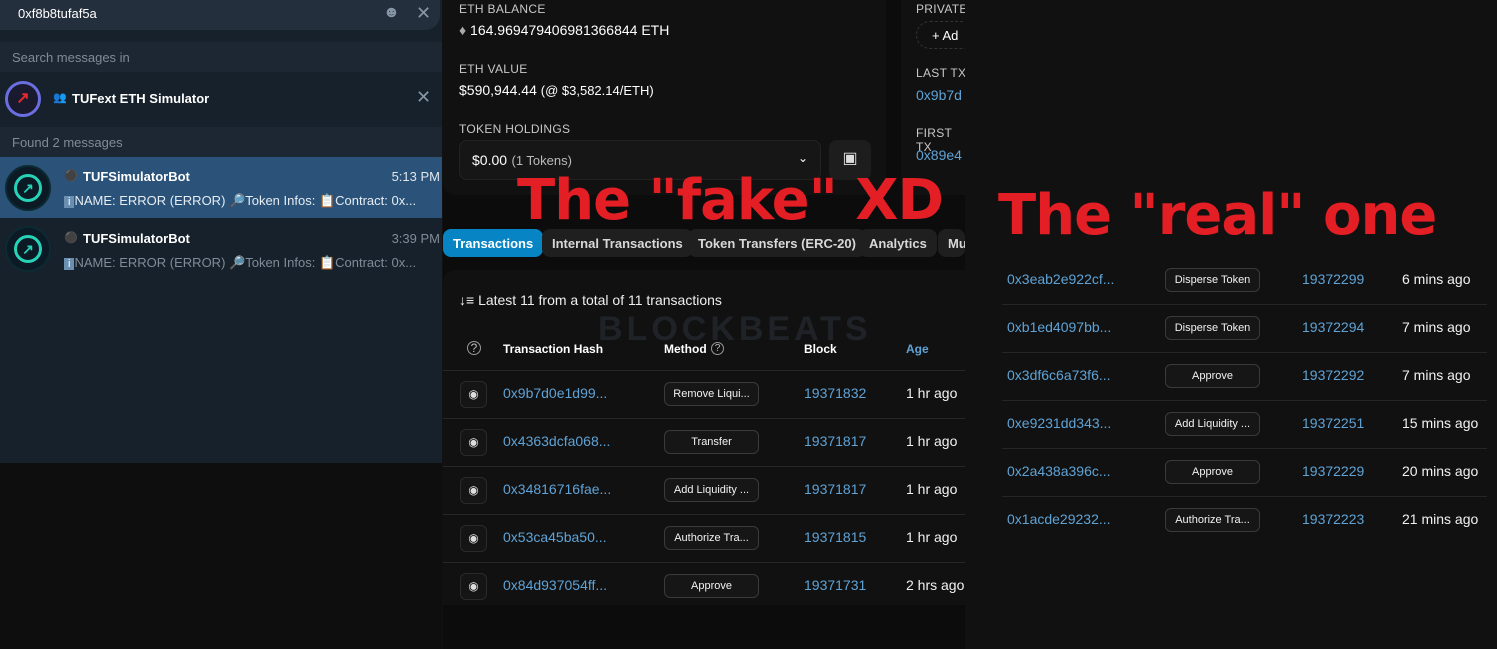 This screenshot has height=649, width=1497. What do you see at coordinates (1333, 279) in the screenshot?
I see `block-link: 19372299` at bounding box center [1333, 279].